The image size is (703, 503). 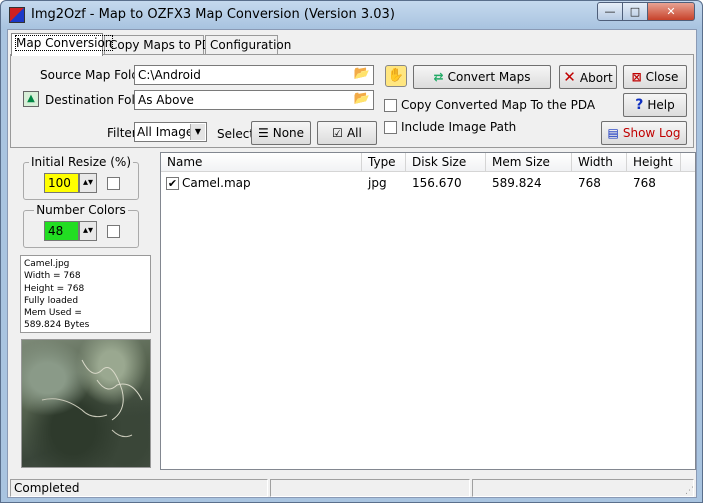 I want to click on abort-button: ✕ Abort, so click(x=588, y=77).